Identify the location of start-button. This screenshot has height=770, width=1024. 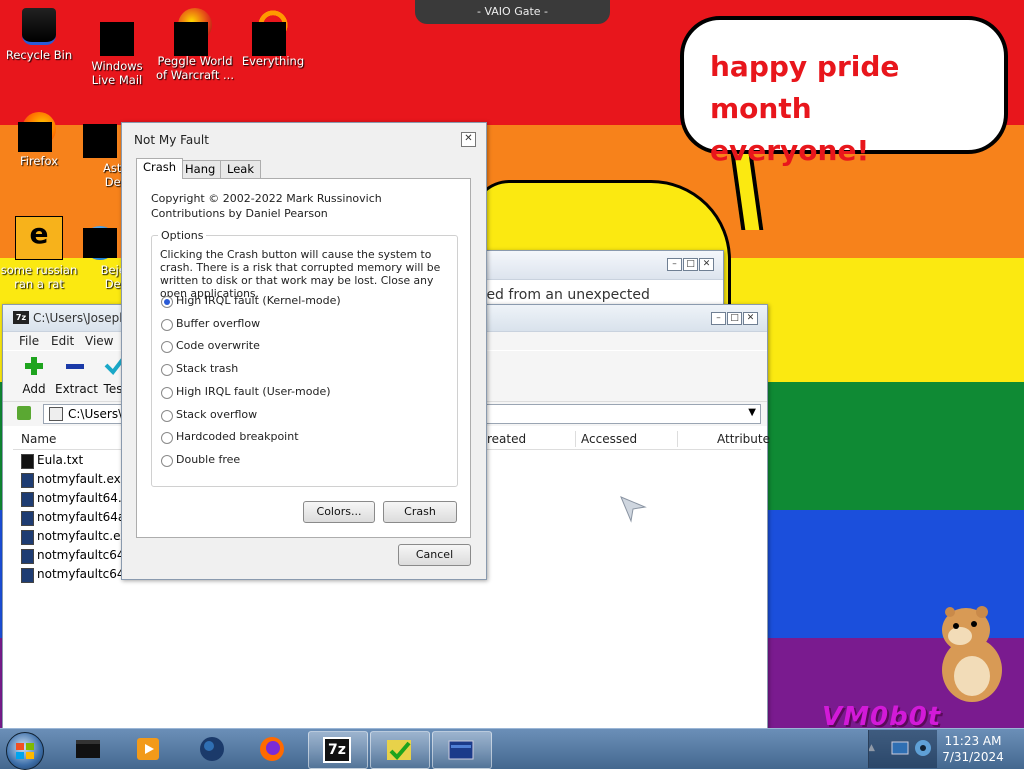
(25, 751).